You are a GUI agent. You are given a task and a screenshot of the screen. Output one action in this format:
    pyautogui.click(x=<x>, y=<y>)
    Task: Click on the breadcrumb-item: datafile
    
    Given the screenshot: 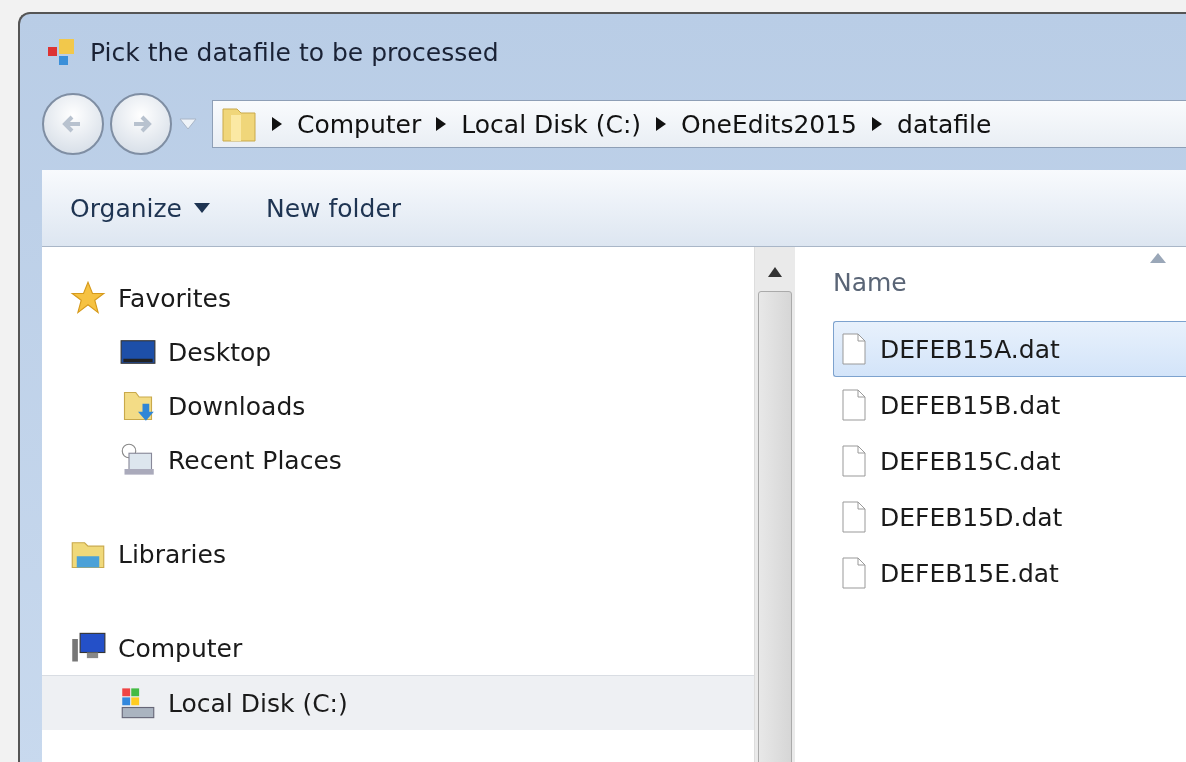 What is the action you would take?
    pyautogui.click(x=944, y=124)
    